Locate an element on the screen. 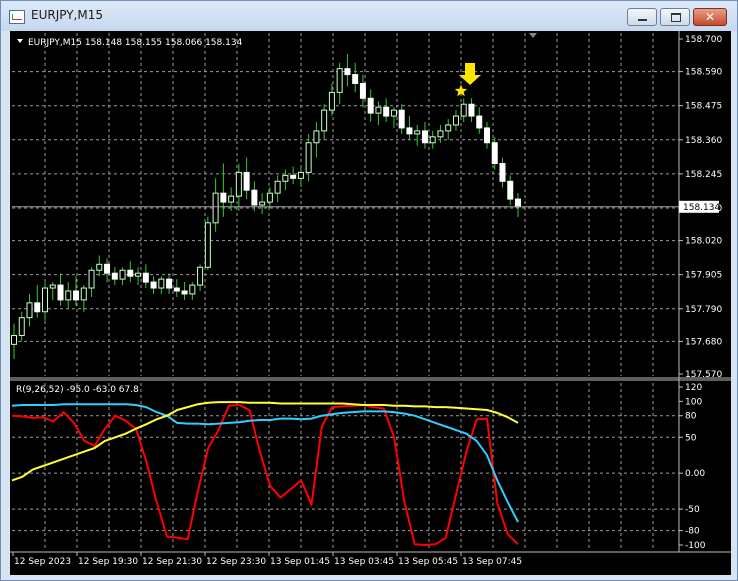 The width and height of the screenshot is (738, 581). cyan-line is located at coordinates (265, 463).